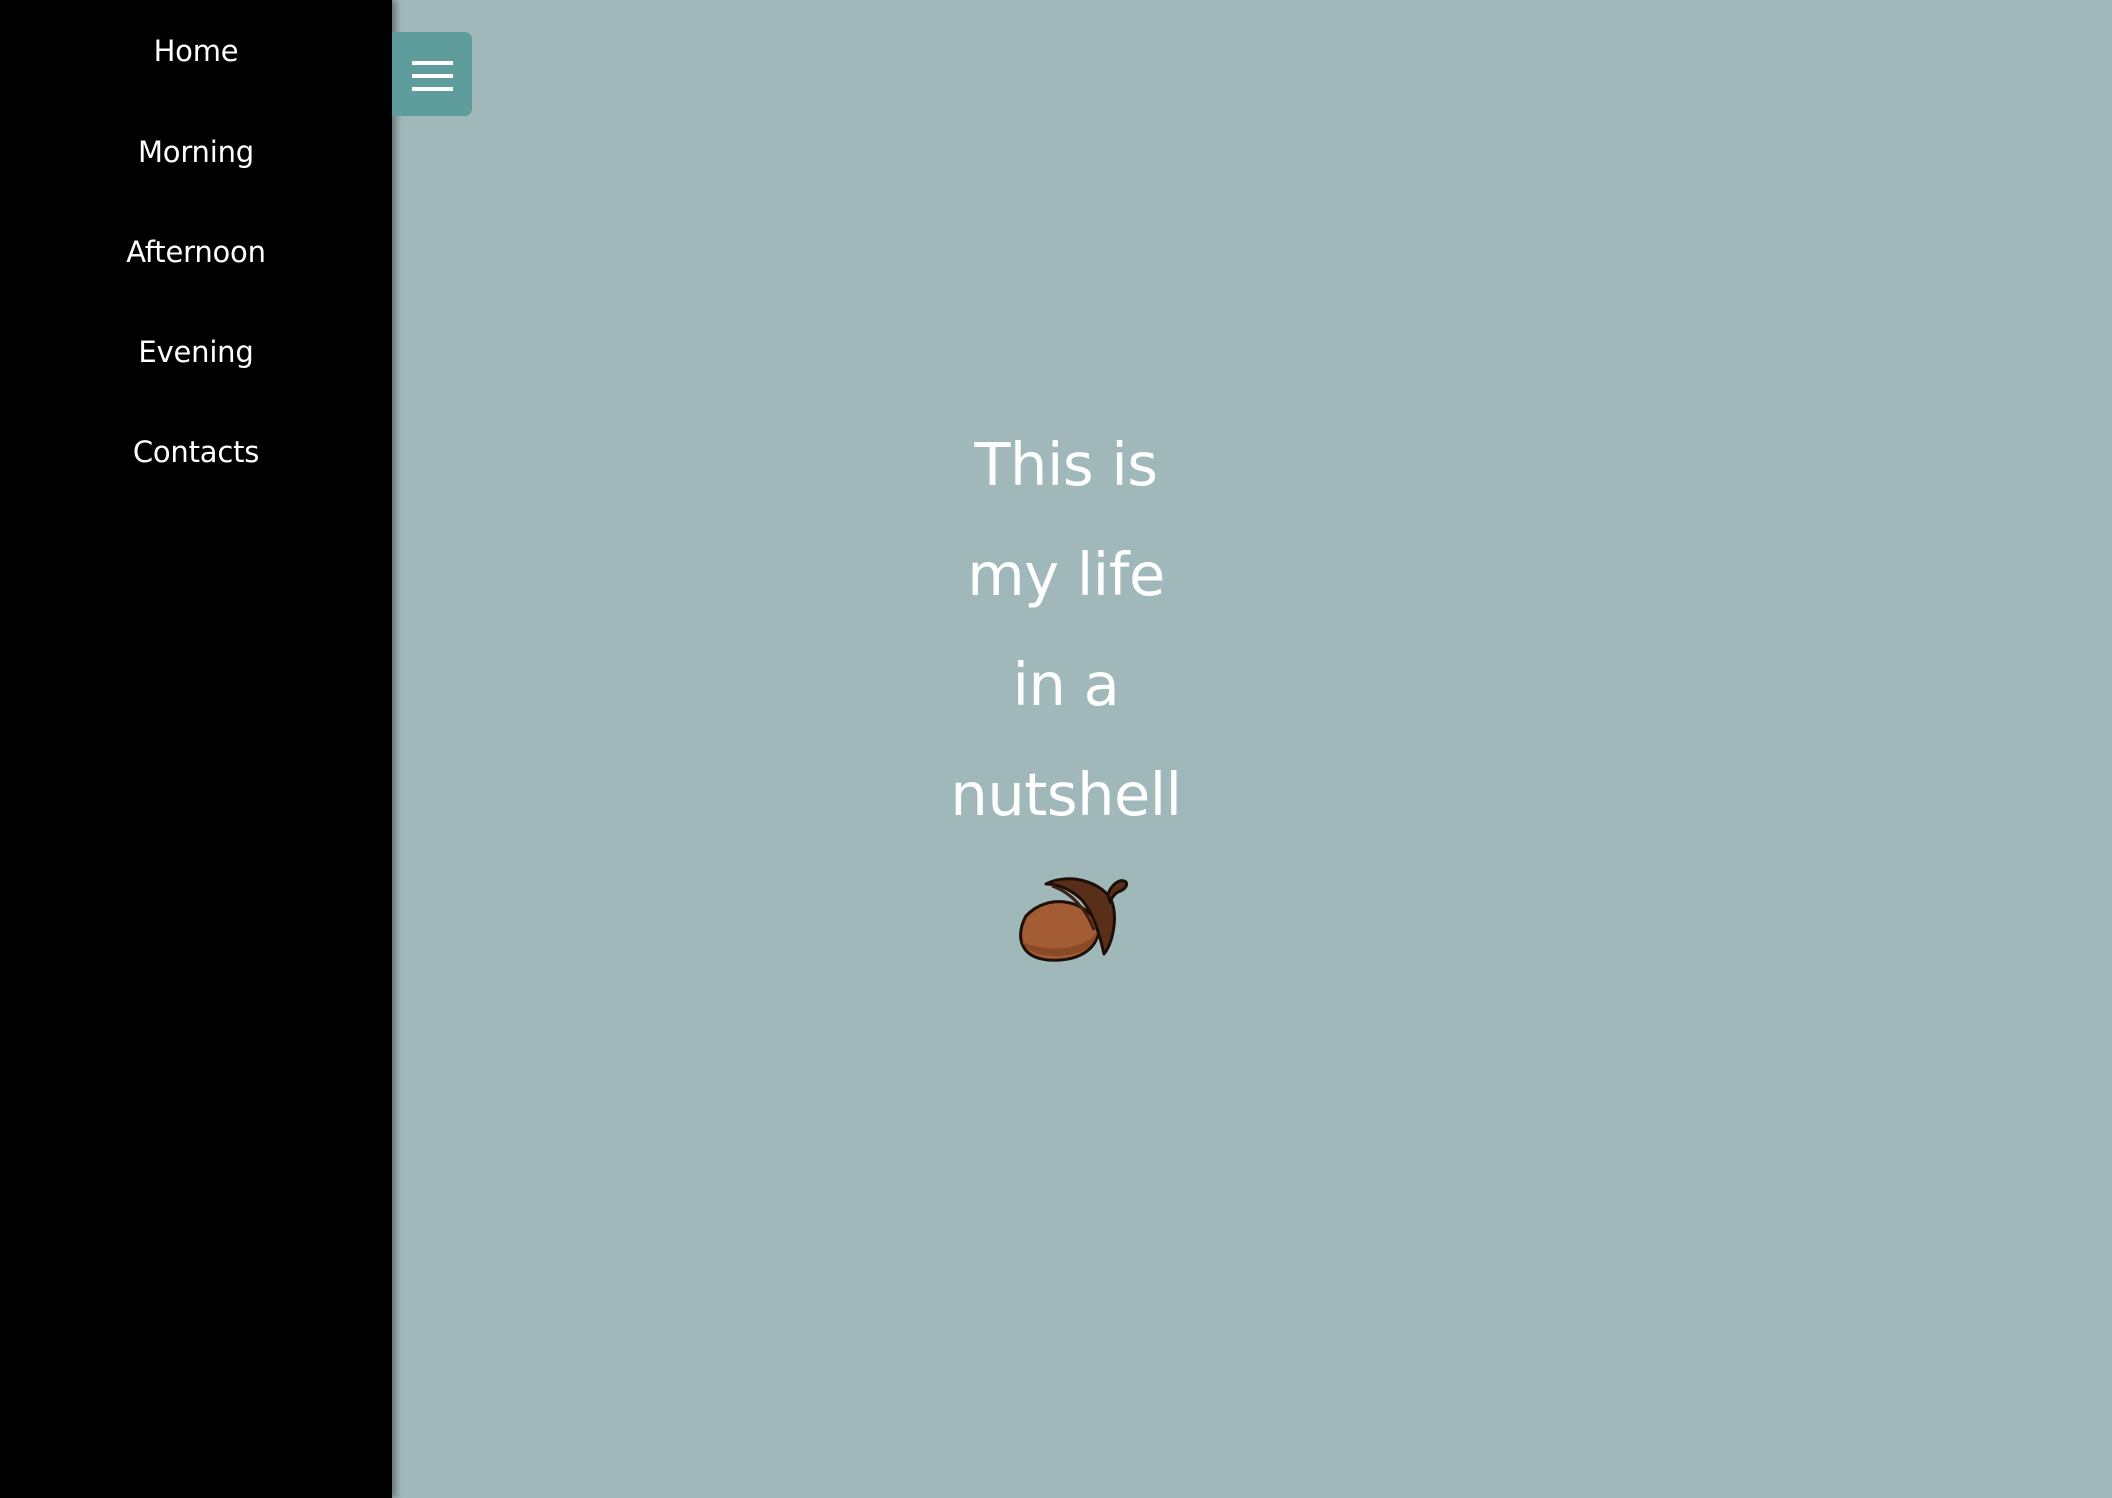 The height and width of the screenshot is (1498, 2112). Describe the element at coordinates (196, 352) in the screenshot. I see `sidebar-item-evening: Evening` at that location.